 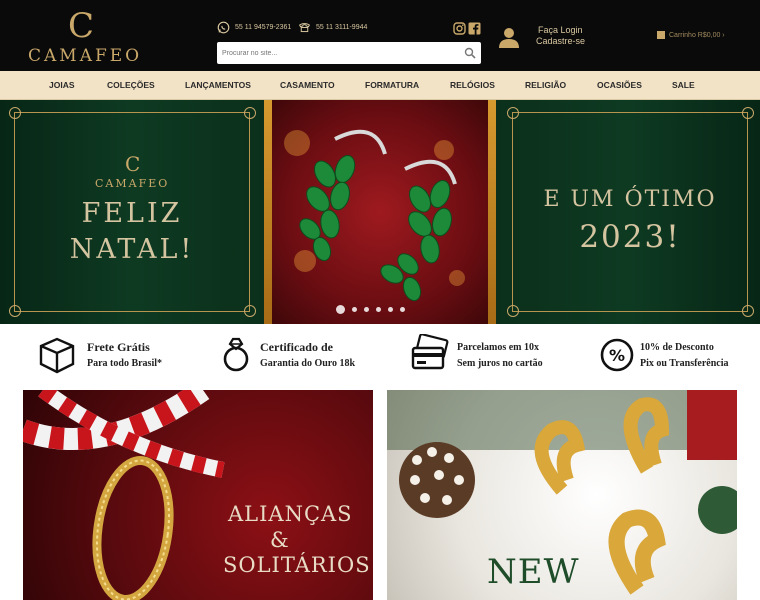 I want to click on emerald-earrings-image, so click(x=378, y=215).